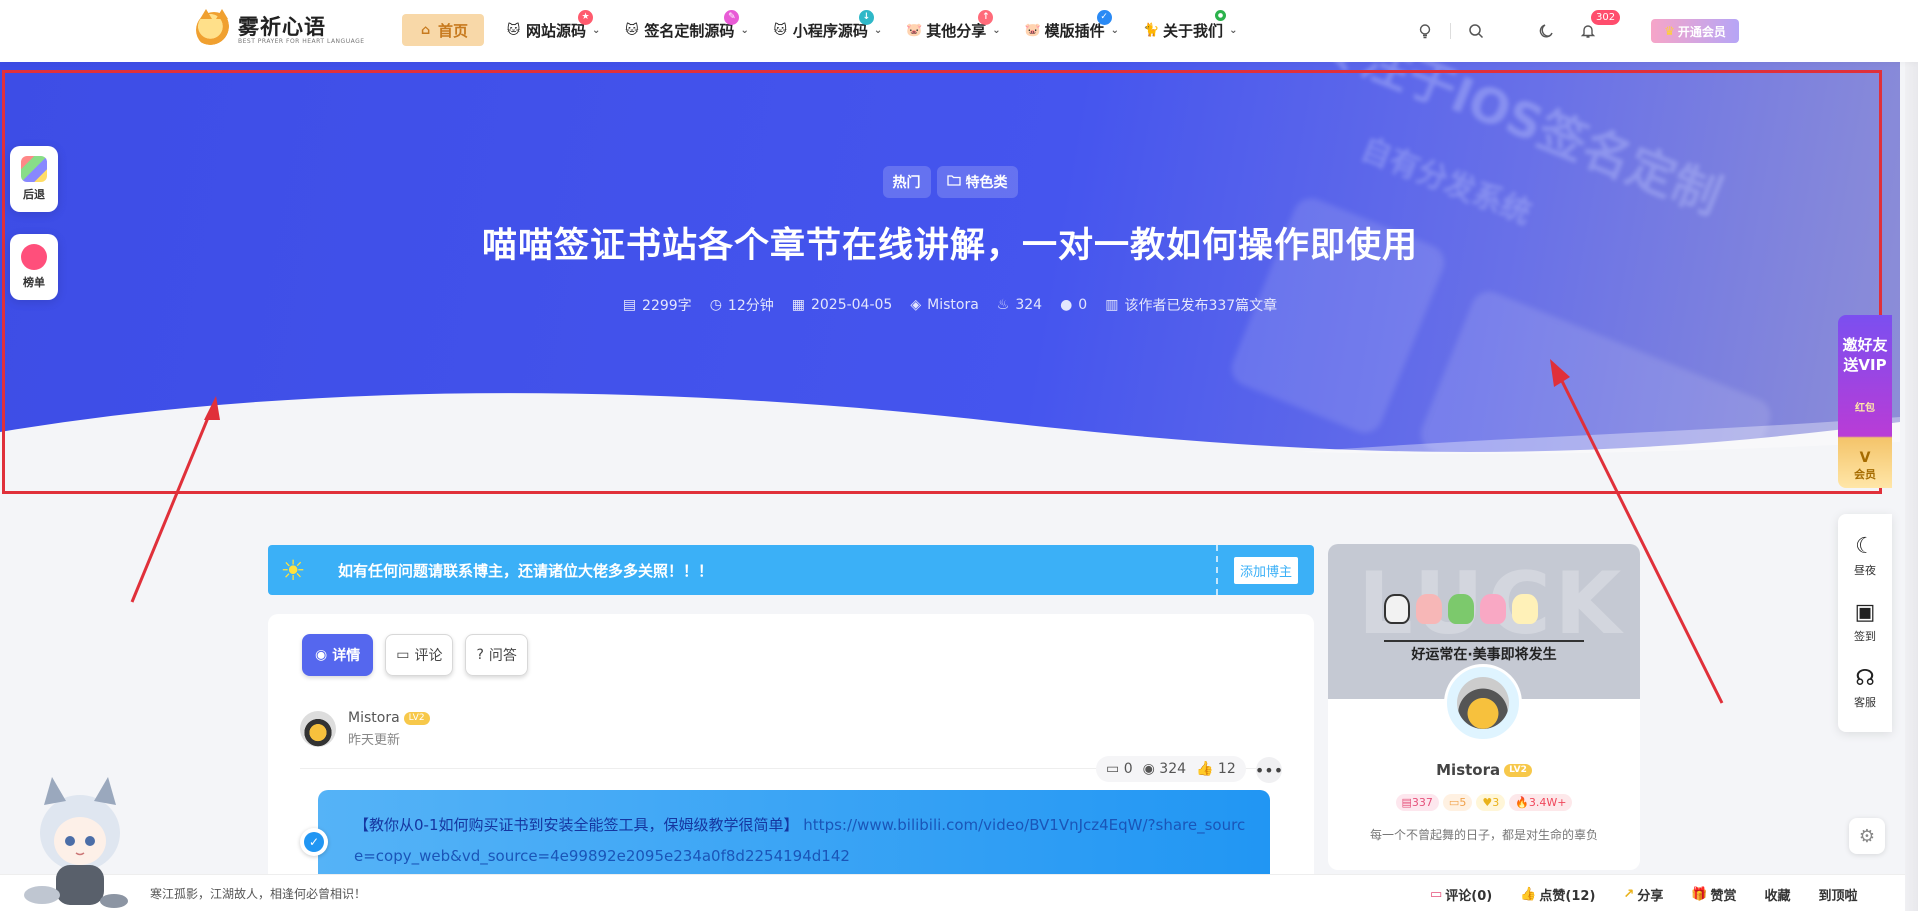 This screenshot has height=911, width=1918. Describe the element at coordinates (34, 179) in the screenshot. I see `back-button: 后退` at that location.